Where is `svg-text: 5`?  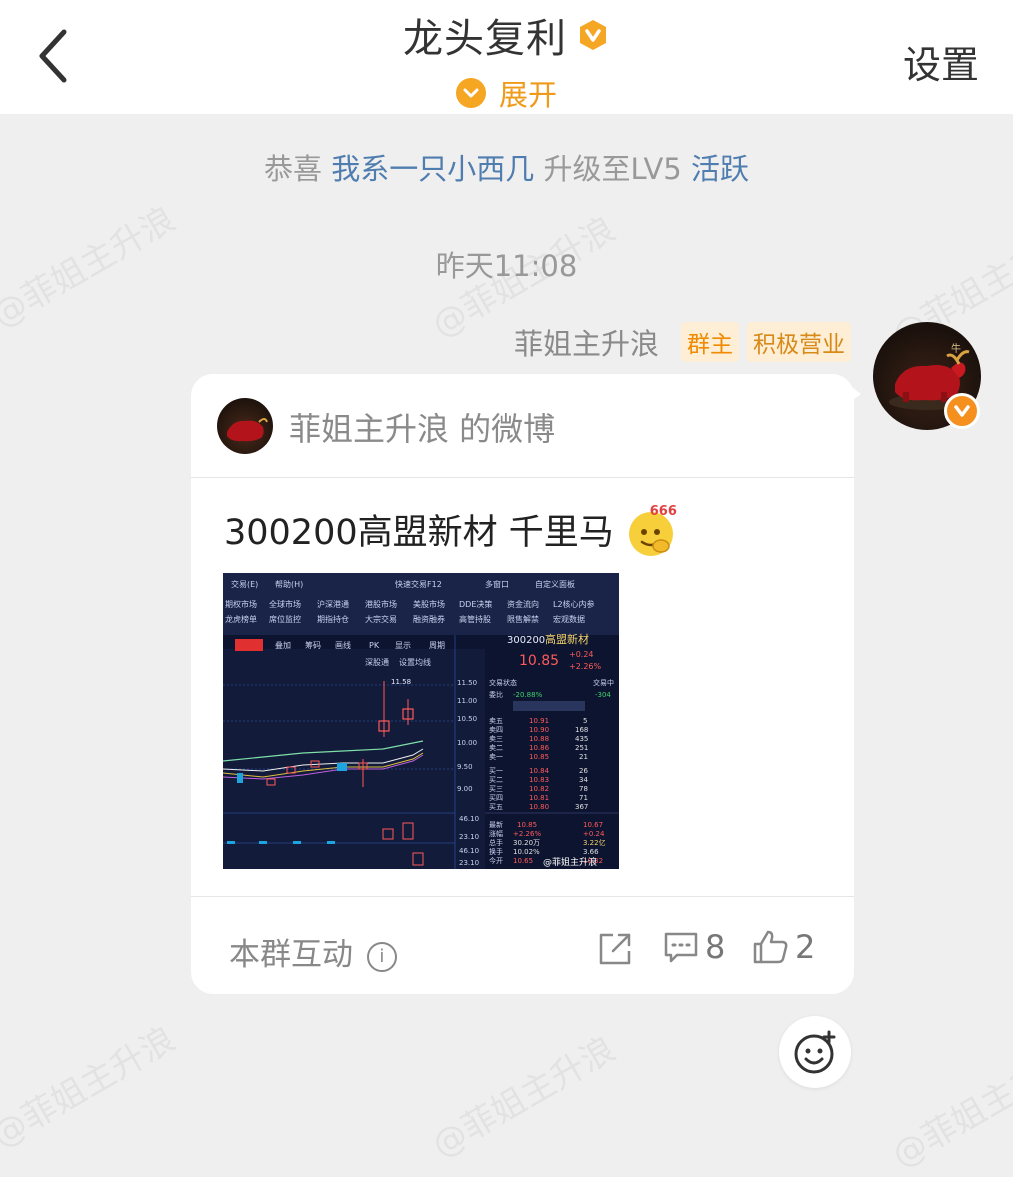 svg-text: 5 is located at coordinates (585, 721).